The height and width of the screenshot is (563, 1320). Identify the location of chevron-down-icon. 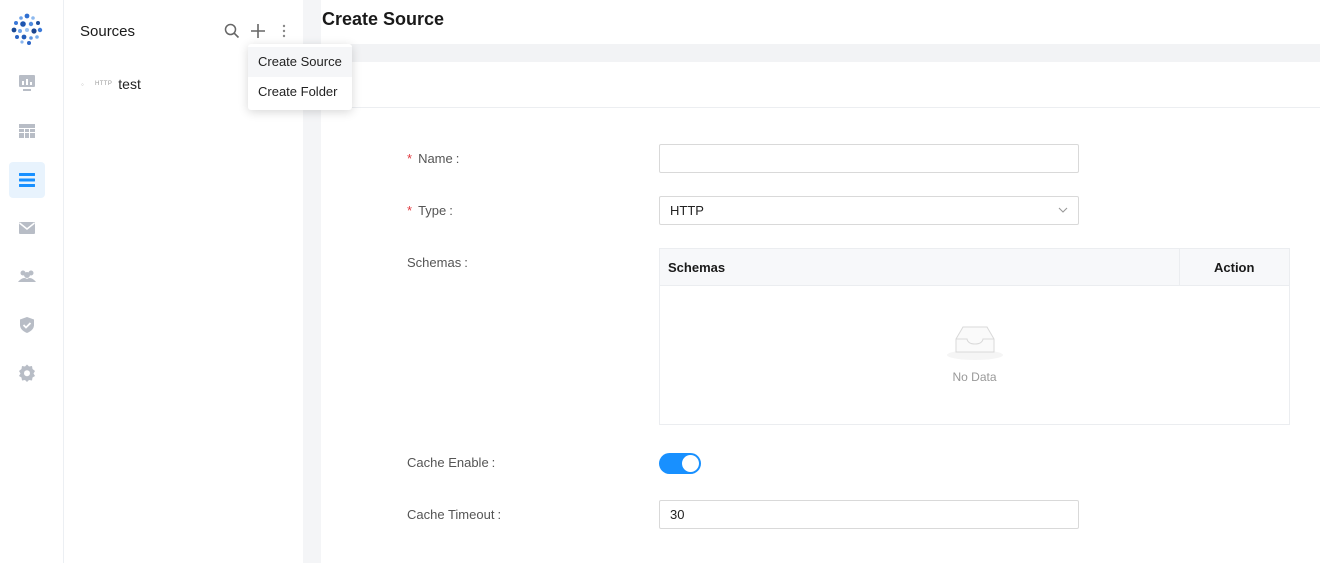
(1063, 210).